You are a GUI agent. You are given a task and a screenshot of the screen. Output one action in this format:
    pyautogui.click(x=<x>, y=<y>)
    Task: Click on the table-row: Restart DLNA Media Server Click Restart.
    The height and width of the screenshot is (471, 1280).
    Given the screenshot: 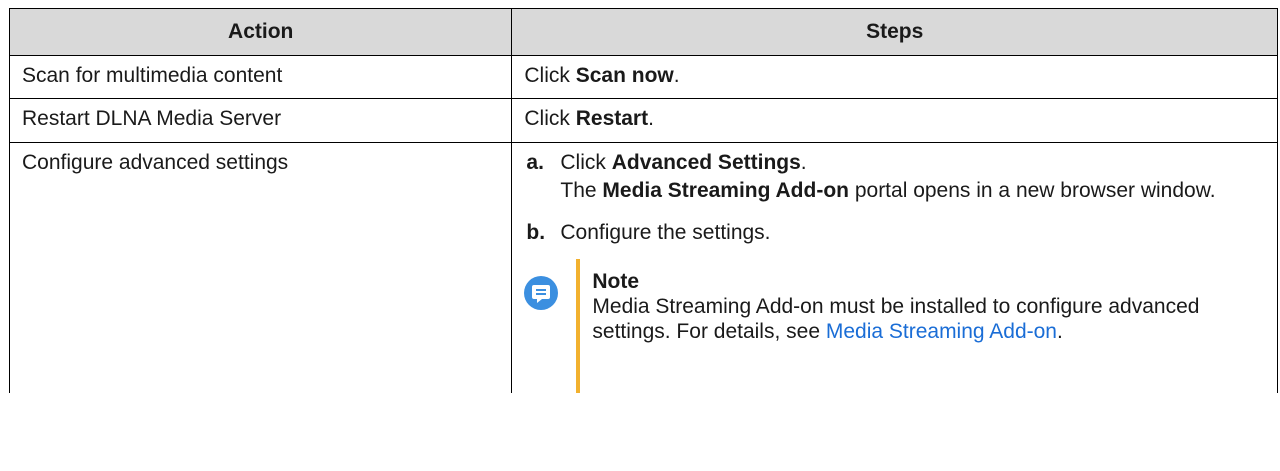 What is the action you would take?
    pyautogui.click(x=643, y=120)
    